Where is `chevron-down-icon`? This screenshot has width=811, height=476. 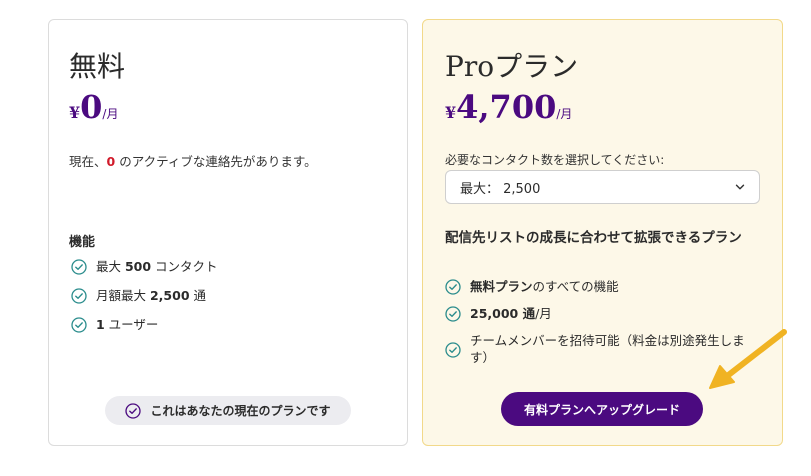 chevron-down-icon is located at coordinates (740, 187).